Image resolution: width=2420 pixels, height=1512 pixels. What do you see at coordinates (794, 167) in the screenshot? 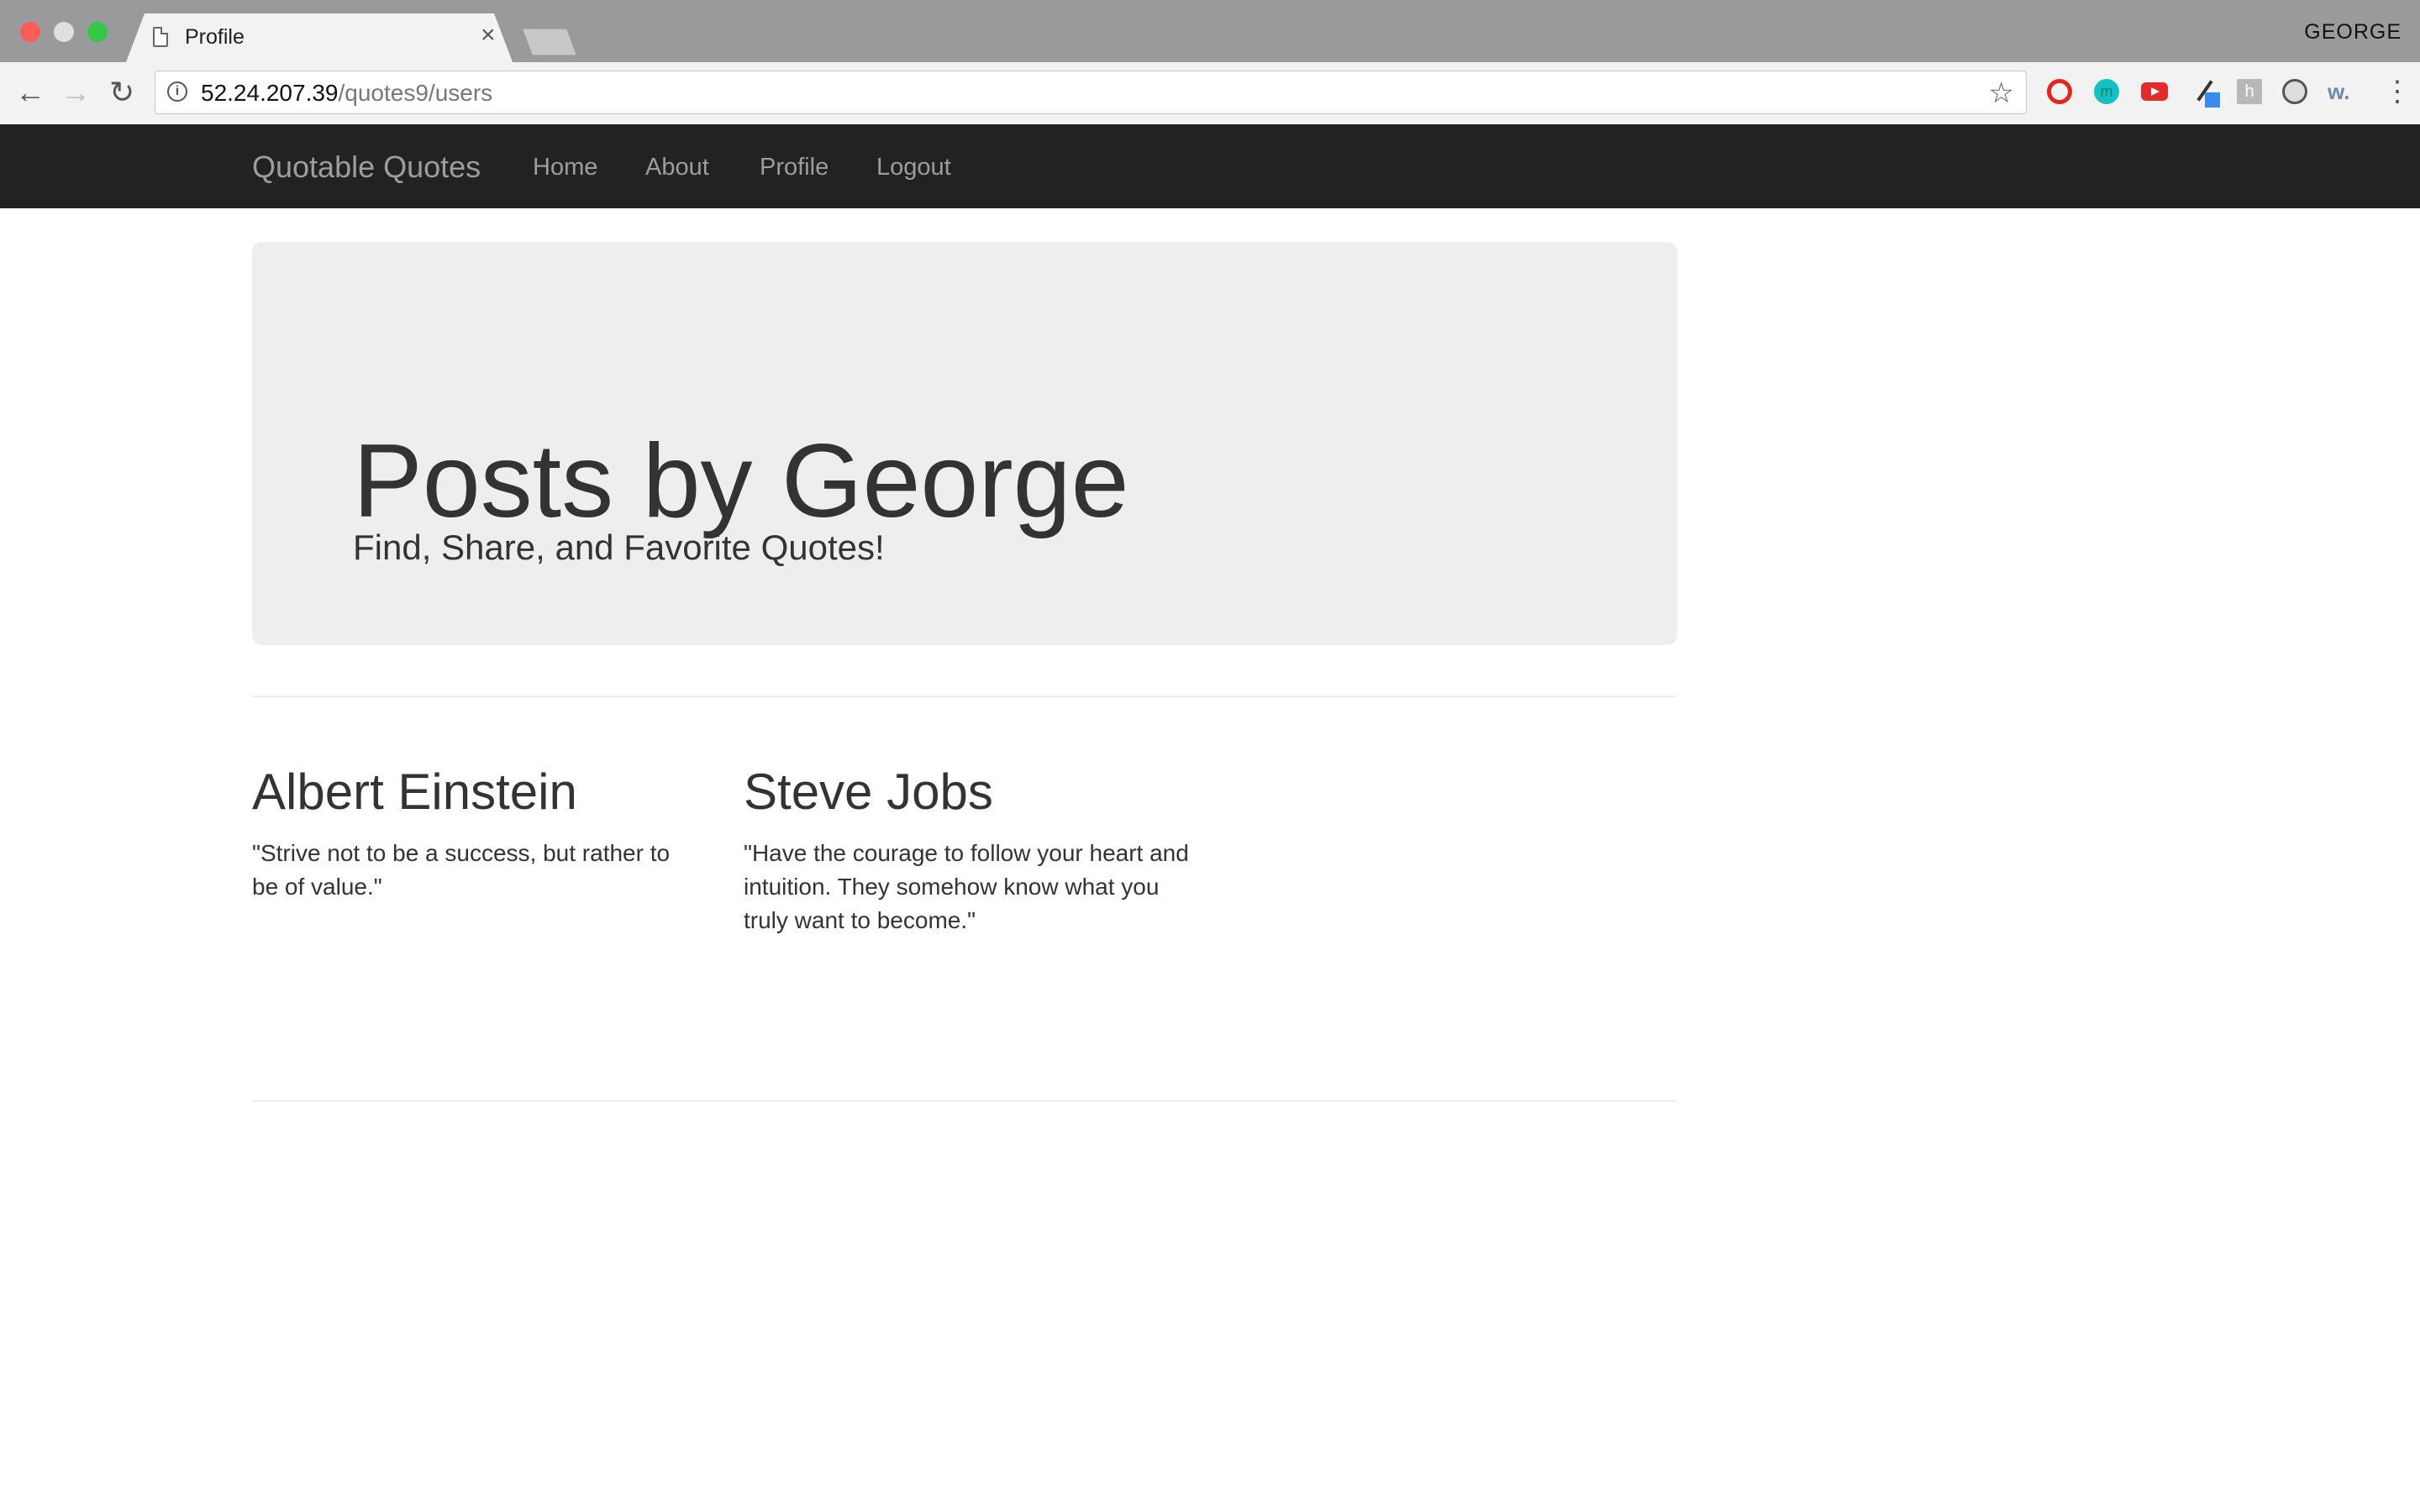
I see `nav-profile-link: Profile` at bounding box center [794, 167].